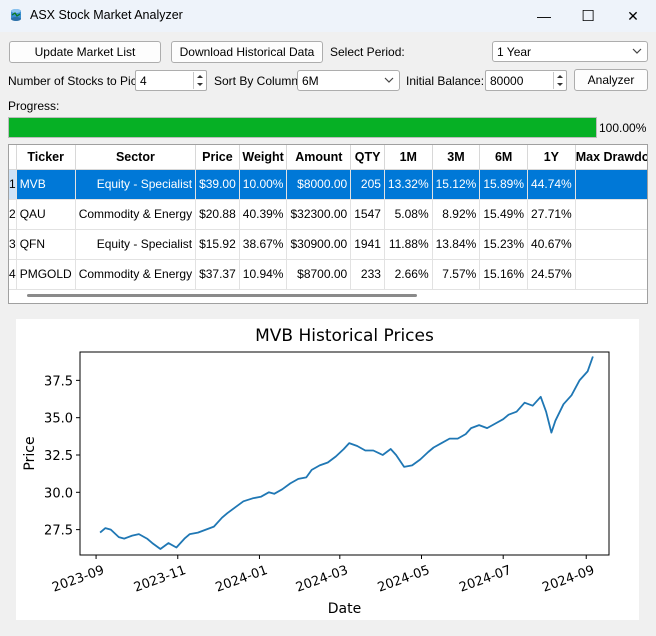 The width and height of the screenshot is (656, 636). Describe the element at coordinates (13, 184) in the screenshot. I see `row-number: 1` at that location.